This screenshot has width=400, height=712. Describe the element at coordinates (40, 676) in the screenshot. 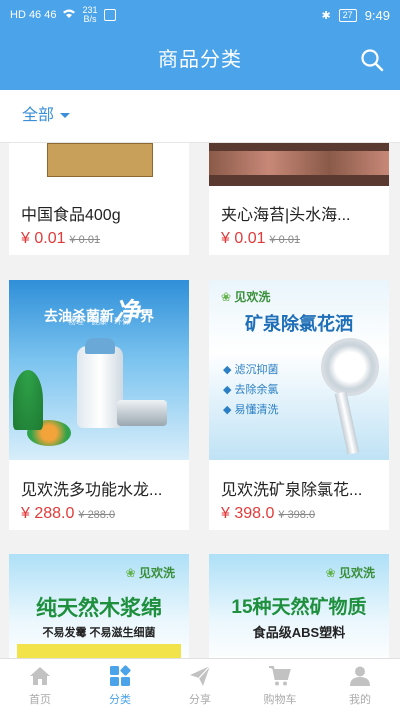

I see `home-icon` at that location.